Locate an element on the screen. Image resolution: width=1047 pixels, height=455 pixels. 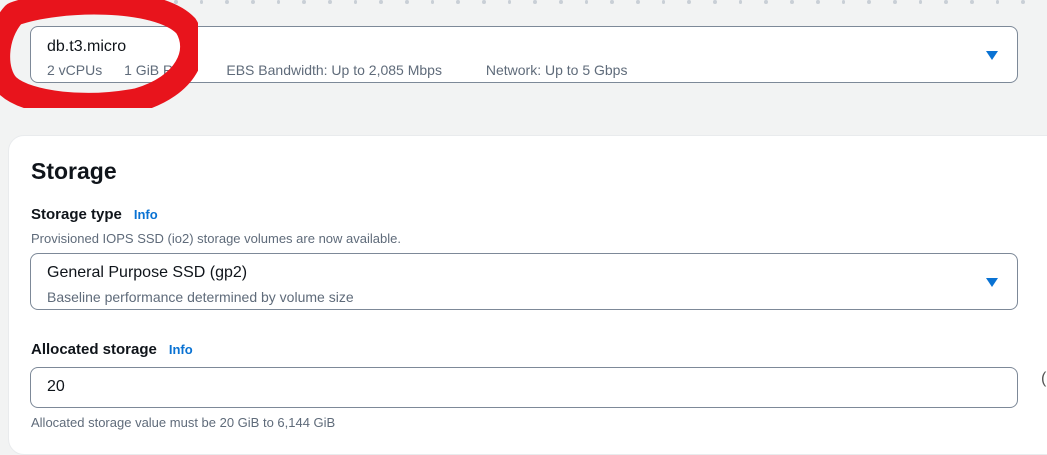
vcpu-spec: 2 vCPUs is located at coordinates (75, 70).